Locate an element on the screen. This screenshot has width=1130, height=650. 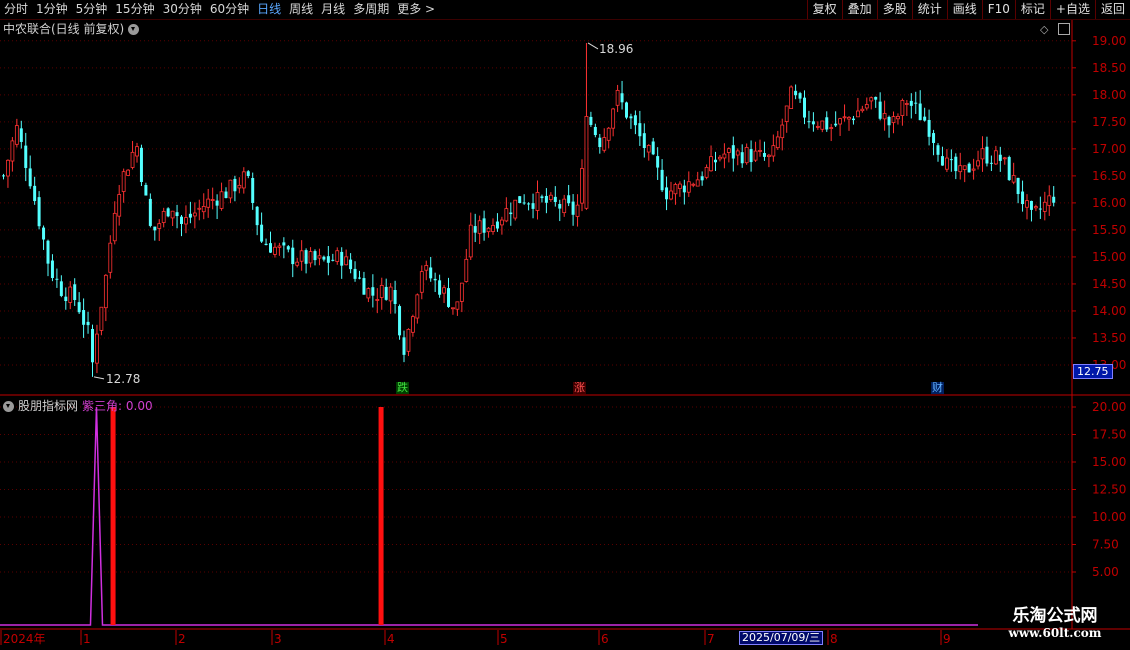
price-tick-label: 15.50 is located at coordinates (1109, 230).